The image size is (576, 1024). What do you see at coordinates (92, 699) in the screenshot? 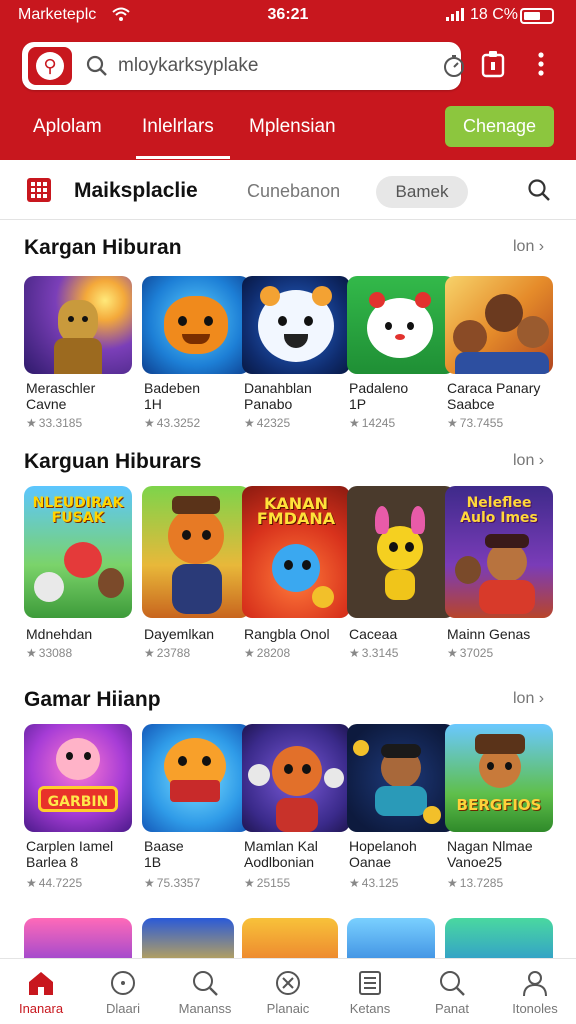
I see `section-title: Gamar Hiianp` at bounding box center [92, 699].